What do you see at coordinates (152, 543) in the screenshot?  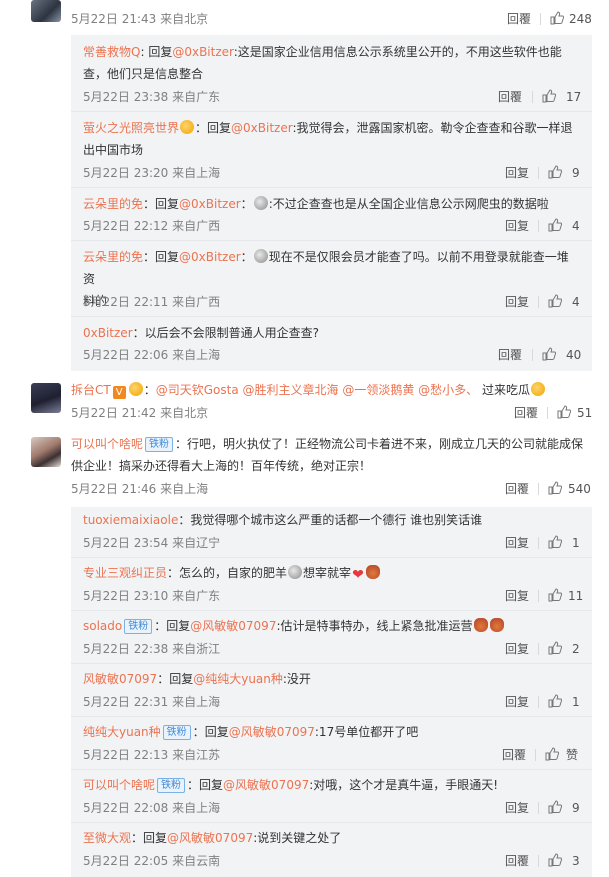 I see `reply-time: 5月22日 23:54 来自辽宁` at bounding box center [152, 543].